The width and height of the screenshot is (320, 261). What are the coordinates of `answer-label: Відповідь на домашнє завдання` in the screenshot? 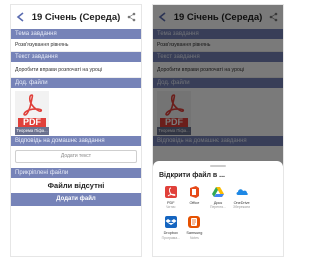 It's located at (76, 141).